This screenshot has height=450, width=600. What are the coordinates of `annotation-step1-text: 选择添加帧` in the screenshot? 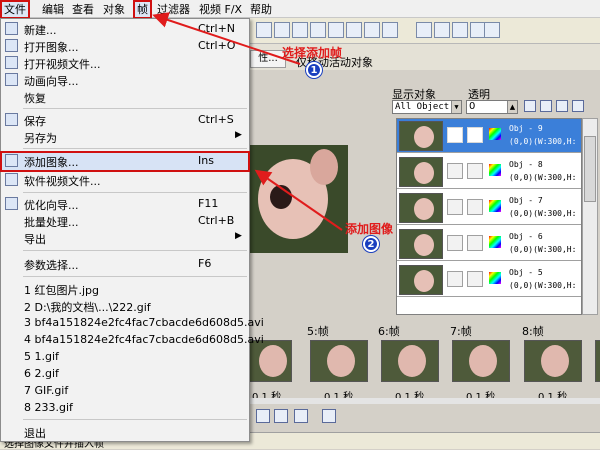 It's located at (312, 53).